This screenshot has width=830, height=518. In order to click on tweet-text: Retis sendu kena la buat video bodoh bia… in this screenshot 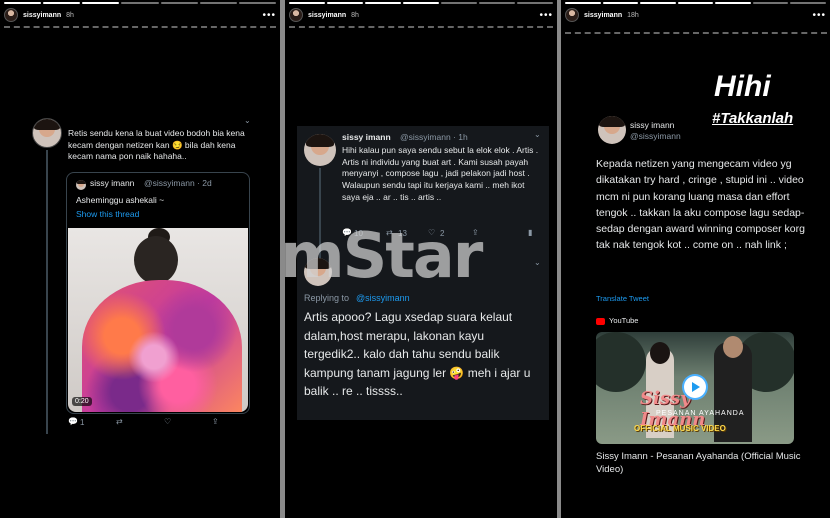, I will do `click(156, 145)`.